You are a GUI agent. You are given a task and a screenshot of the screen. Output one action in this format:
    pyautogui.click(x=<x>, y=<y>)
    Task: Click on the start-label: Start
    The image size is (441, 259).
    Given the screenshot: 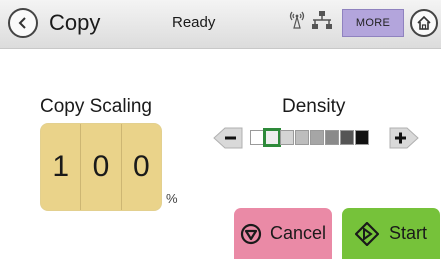 What is the action you would take?
    pyautogui.click(x=407, y=233)
    